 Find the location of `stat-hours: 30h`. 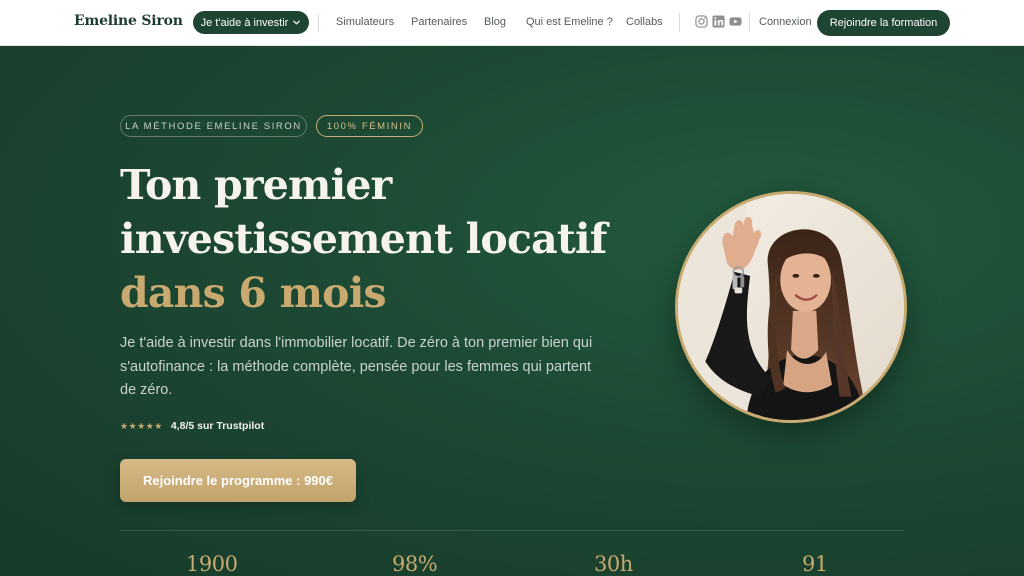

stat-hours: 30h is located at coordinates (613, 564).